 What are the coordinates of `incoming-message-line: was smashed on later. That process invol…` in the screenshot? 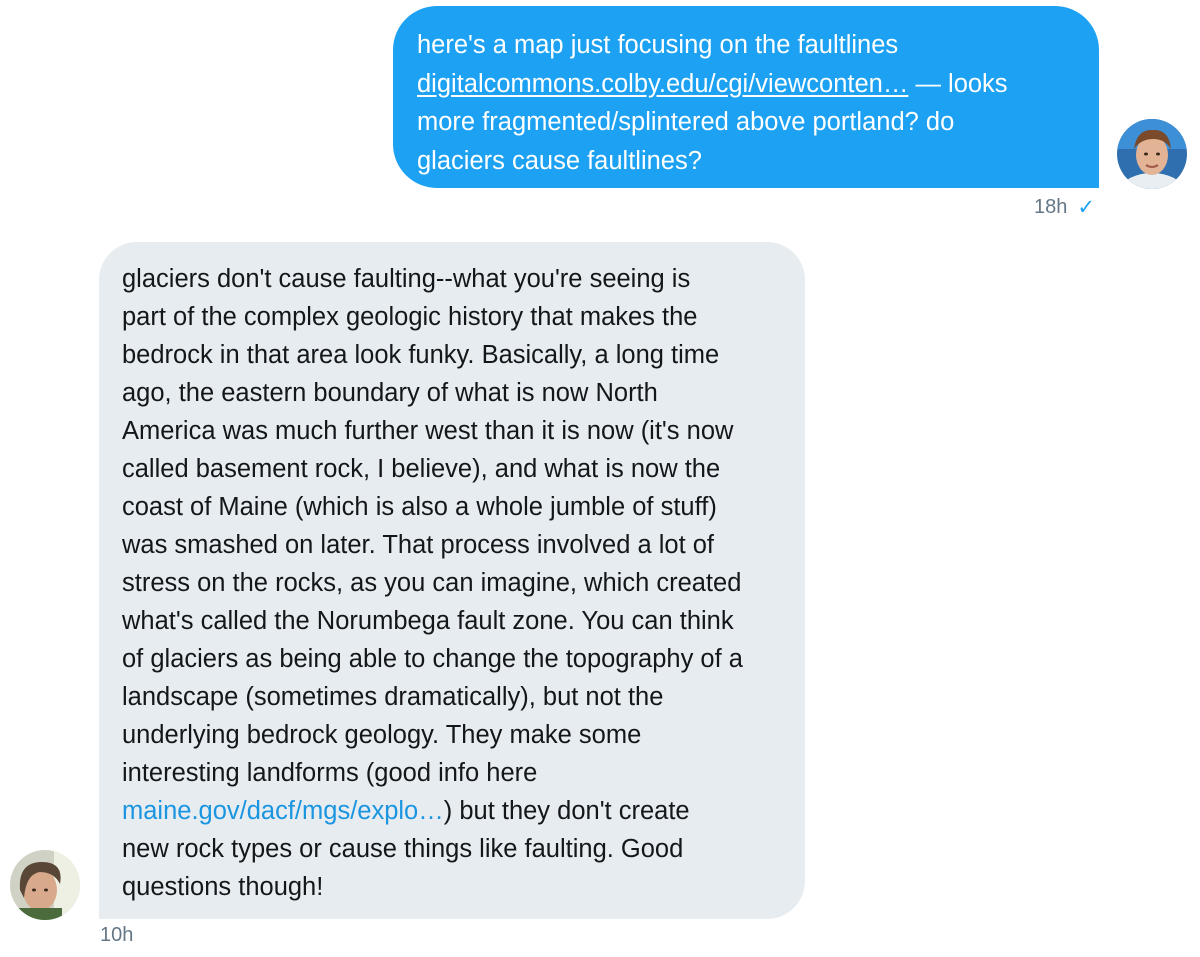 It's located at (418, 545).